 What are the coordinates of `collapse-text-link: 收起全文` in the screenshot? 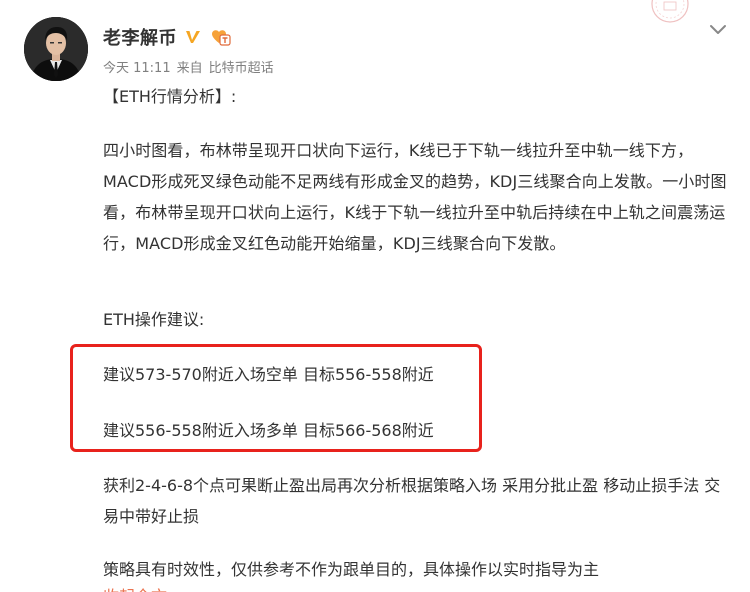 It's located at (135, 586).